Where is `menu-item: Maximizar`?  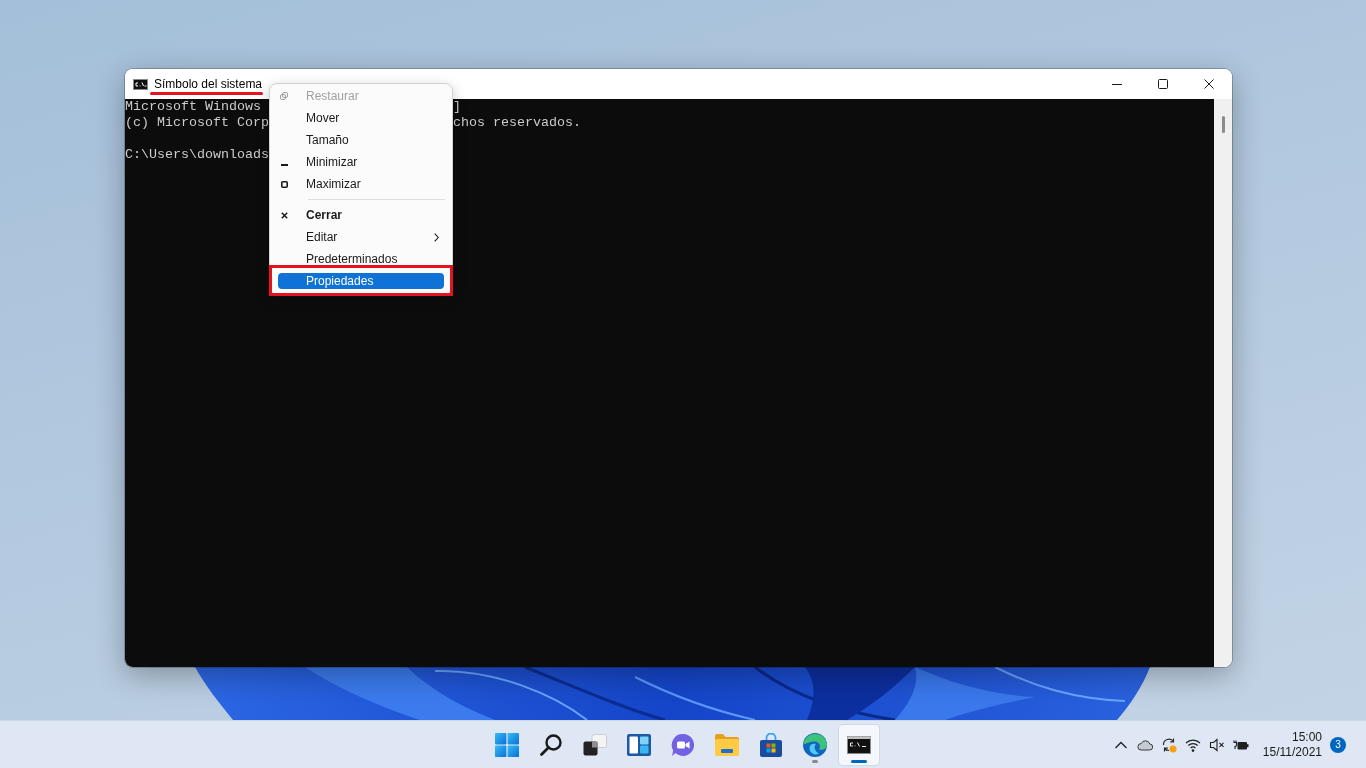 menu-item: Maximizar is located at coordinates (361, 184).